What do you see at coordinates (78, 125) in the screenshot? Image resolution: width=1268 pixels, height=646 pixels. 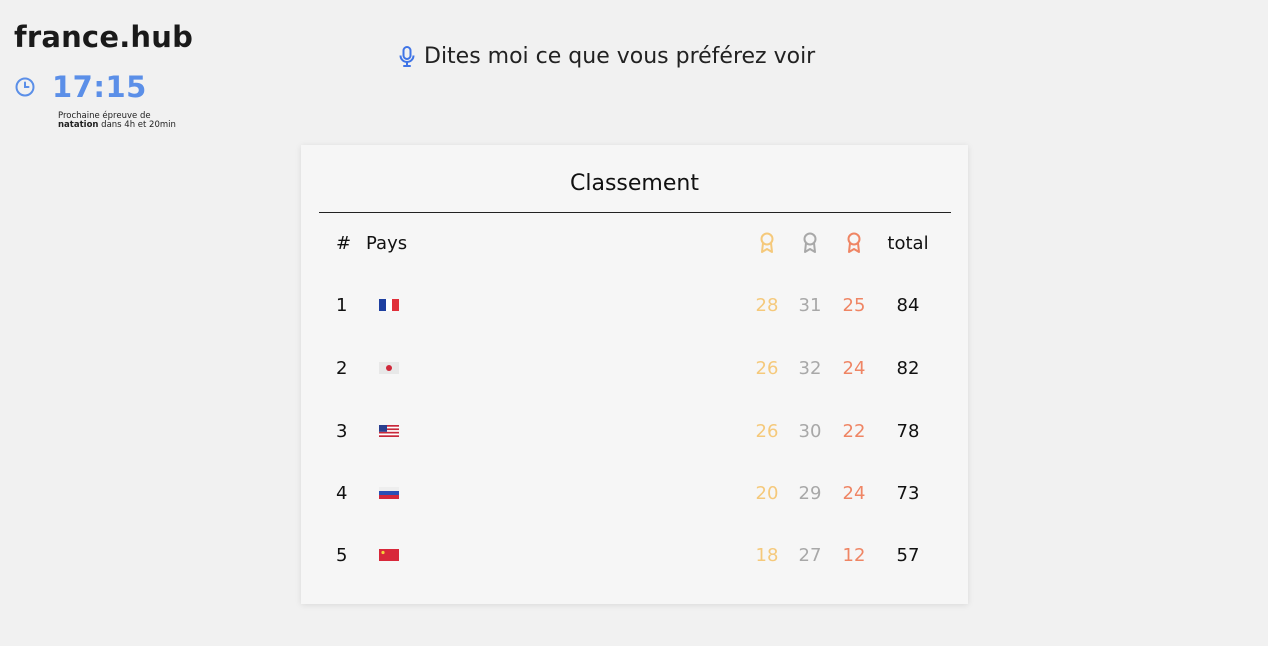 I see `next-event-sport: natation` at bounding box center [78, 125].